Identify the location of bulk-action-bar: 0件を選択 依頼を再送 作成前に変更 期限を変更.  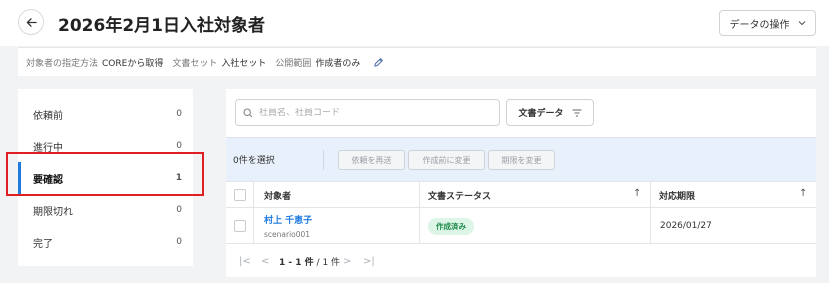
(521, 159).